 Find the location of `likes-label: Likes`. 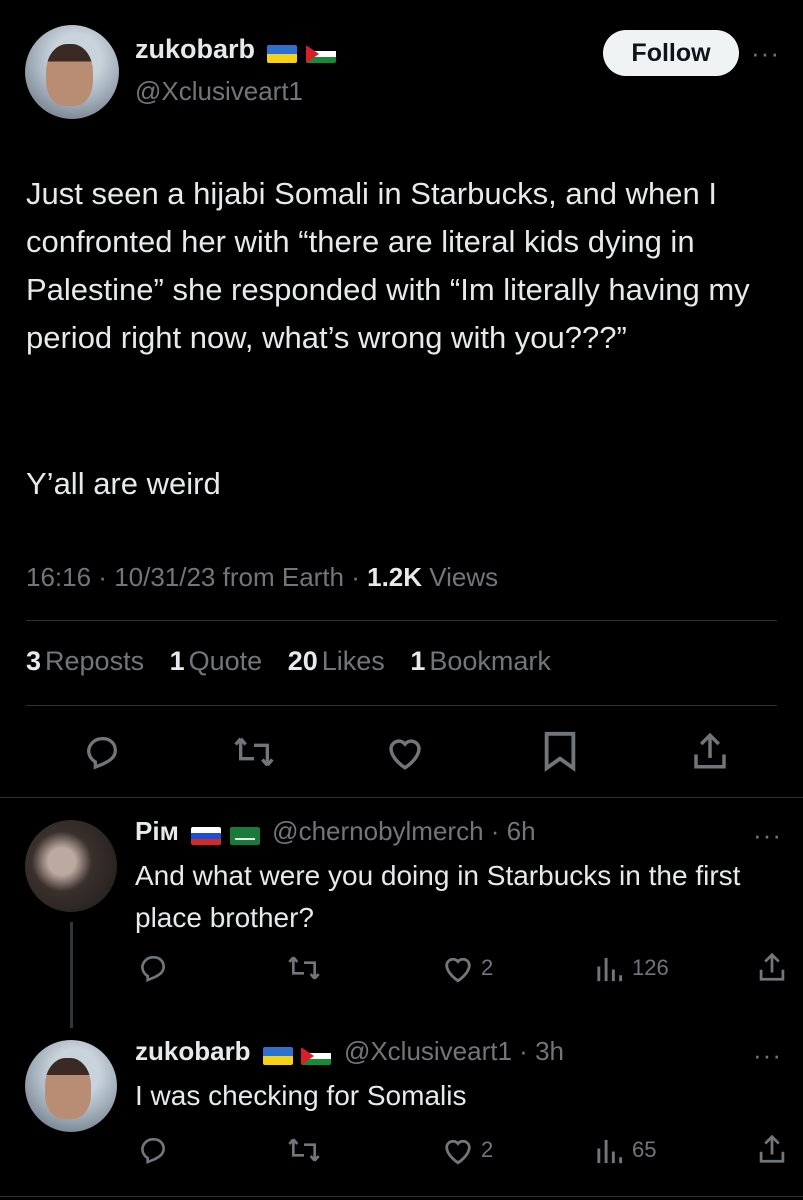

likes-label: Likes is located at coordinates (353, 661).